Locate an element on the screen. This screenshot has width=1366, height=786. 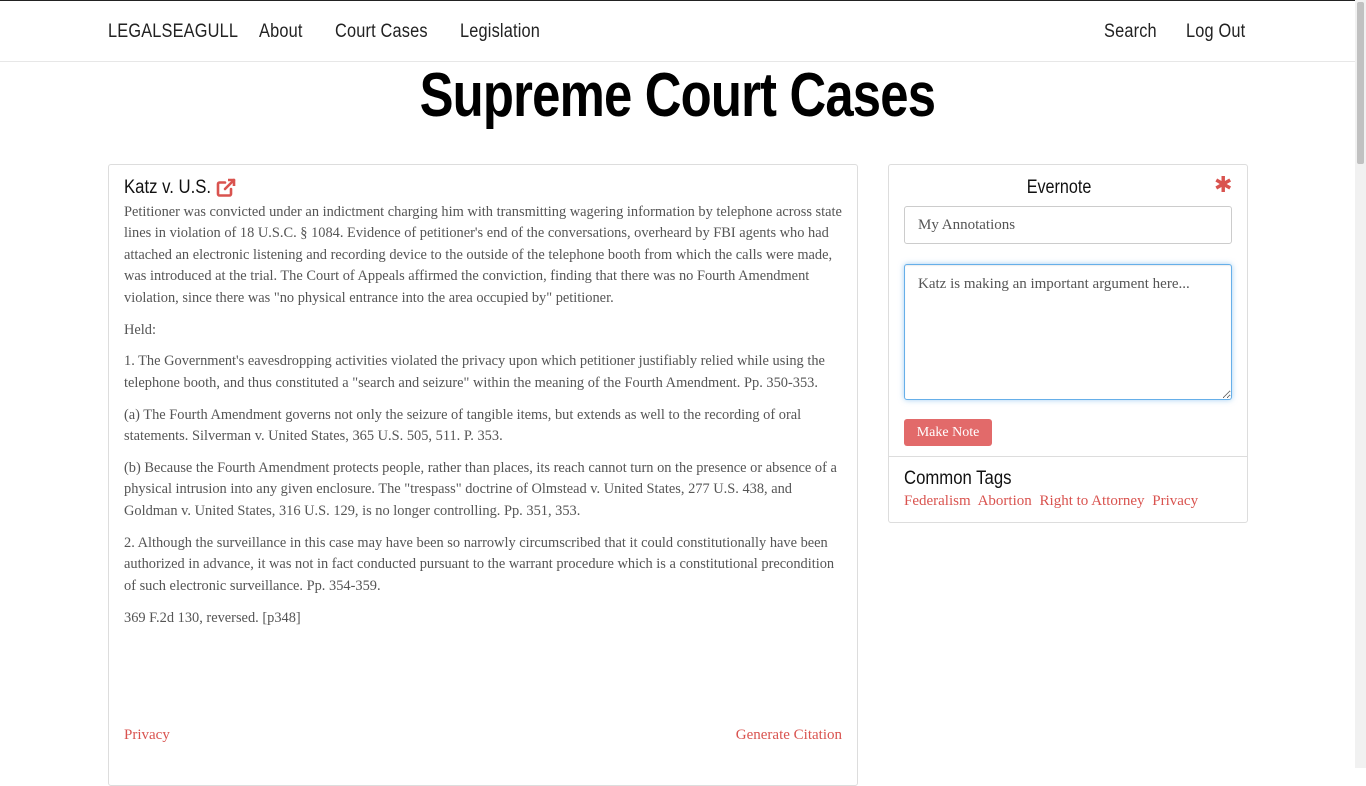
tag-link: Right to Attorney is located at coordinates (1092, 501).